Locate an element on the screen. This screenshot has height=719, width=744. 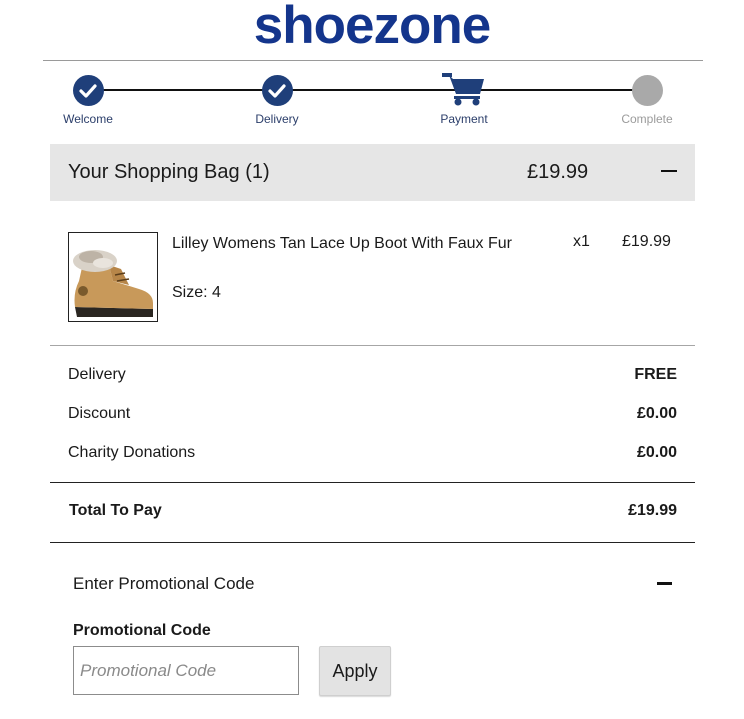
total-to-pay-row: Total To Pay £19.99 is located at coordinates (373, 511).